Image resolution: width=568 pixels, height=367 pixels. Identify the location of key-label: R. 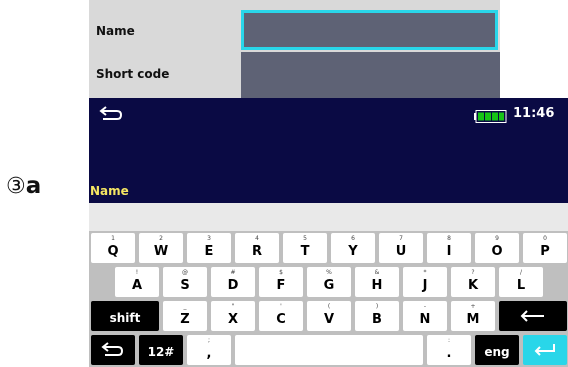
(256, 251).